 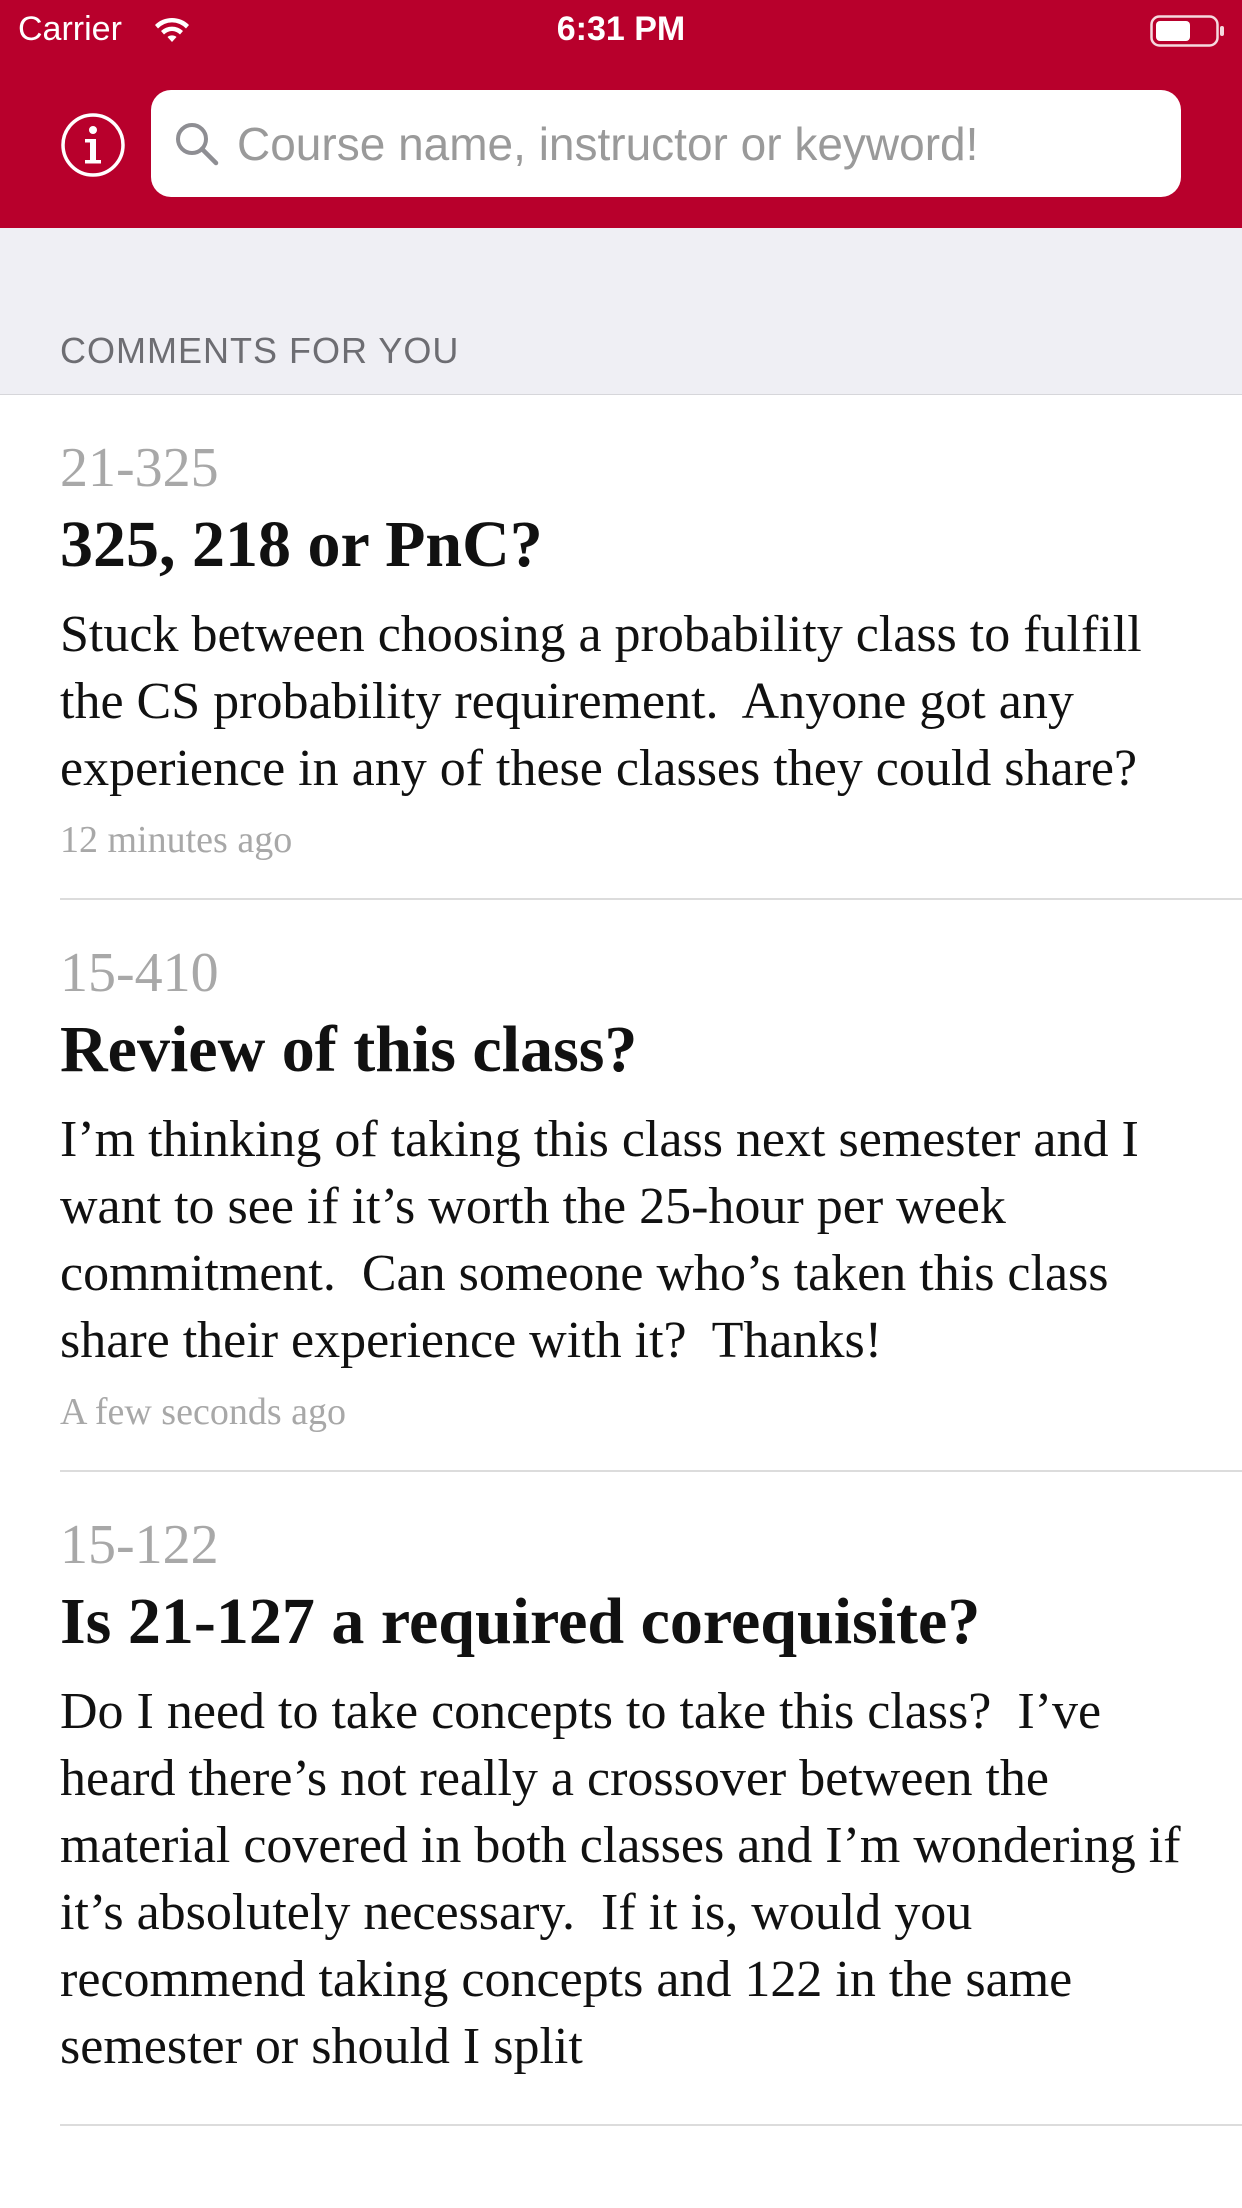 What do you see at coordinates (260, 350) in the screenshot?
I see `section-title: COMMENTS FOR YOU` at bounding box center [260, 350].